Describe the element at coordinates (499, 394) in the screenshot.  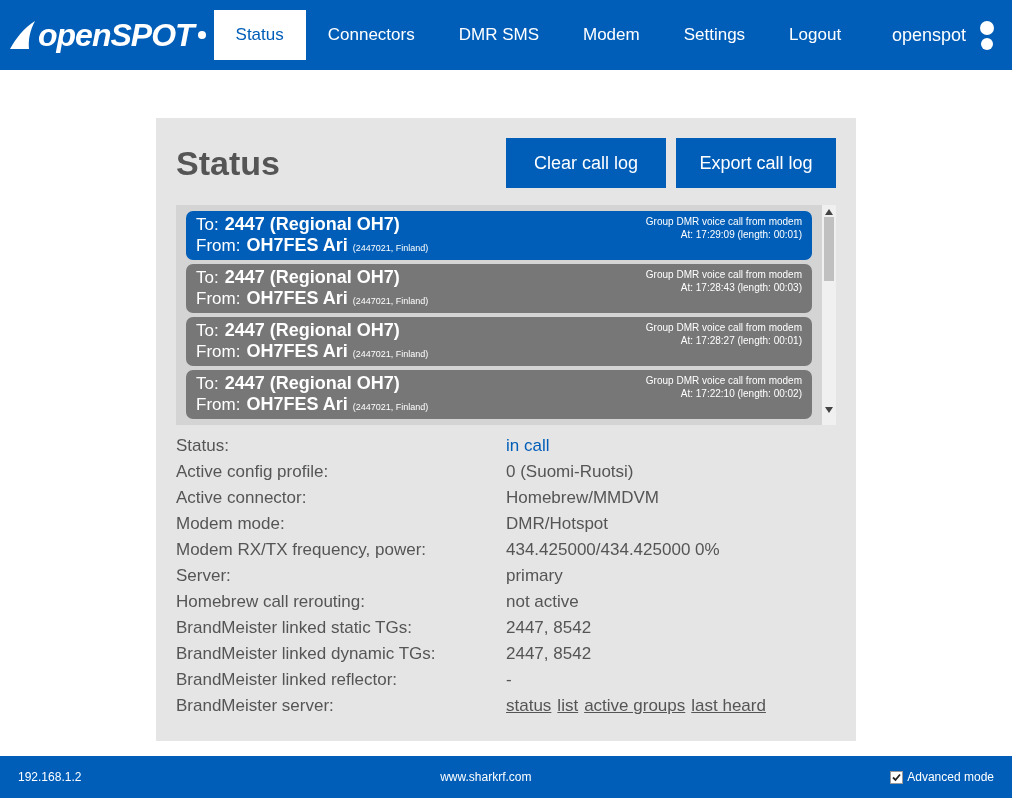
I see `call-entry: To: 2447 (Regional OH7) From: OH7FES Ari (2447021, Finland) Group DMR voice call from modem At: 17:22:10 (length: 00:02)` at that location.